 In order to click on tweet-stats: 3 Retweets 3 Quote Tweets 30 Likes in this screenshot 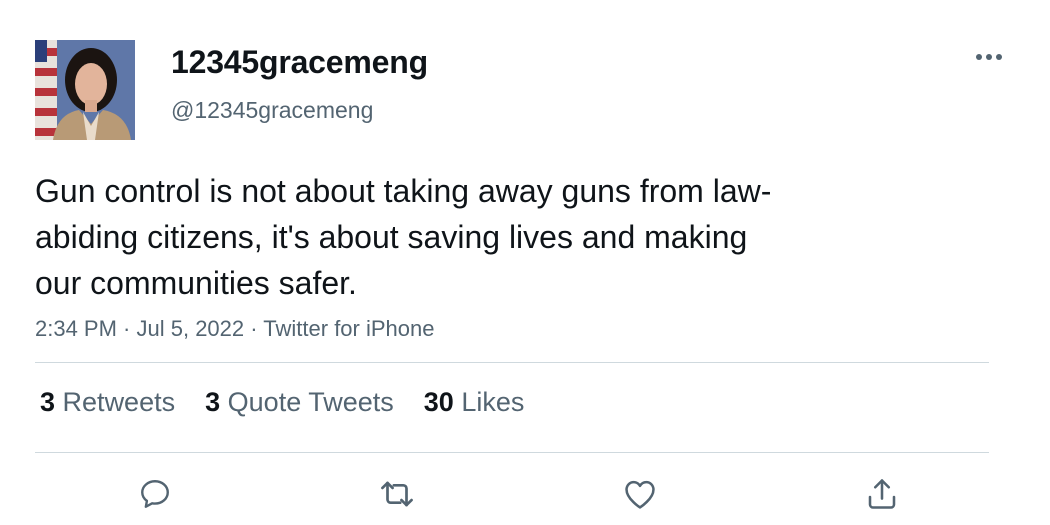, I will do `click(282, 402)`.